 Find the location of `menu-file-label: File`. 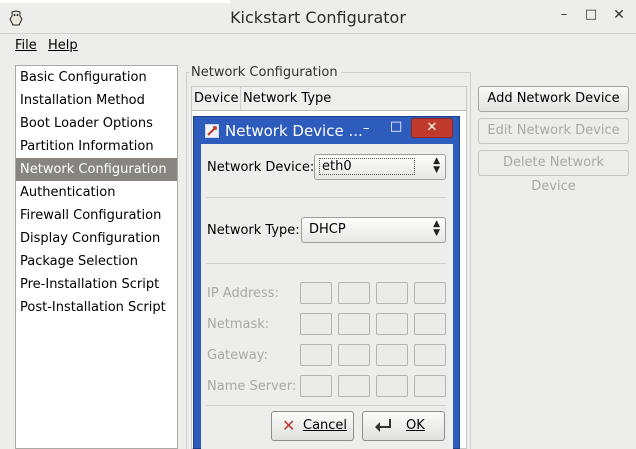

menu-file-label: File is located at coordinates (26, 45).